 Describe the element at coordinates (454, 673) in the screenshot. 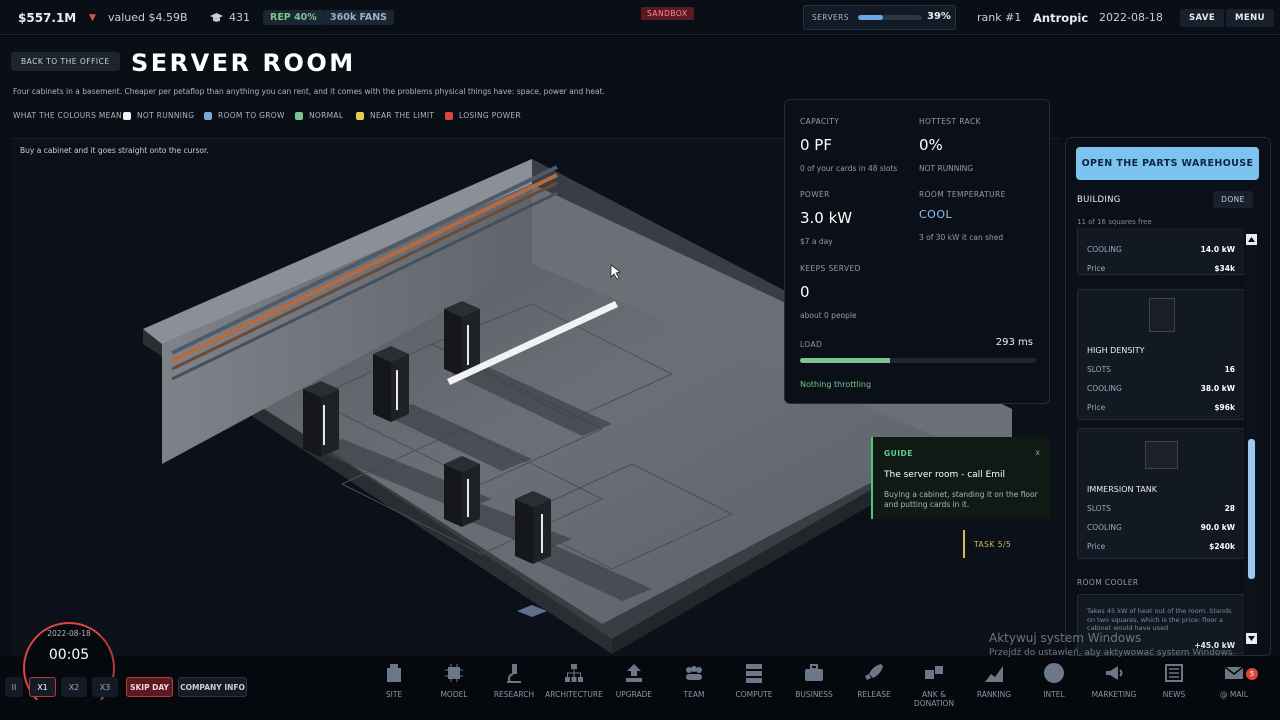

I see `chip-icon` at that location.